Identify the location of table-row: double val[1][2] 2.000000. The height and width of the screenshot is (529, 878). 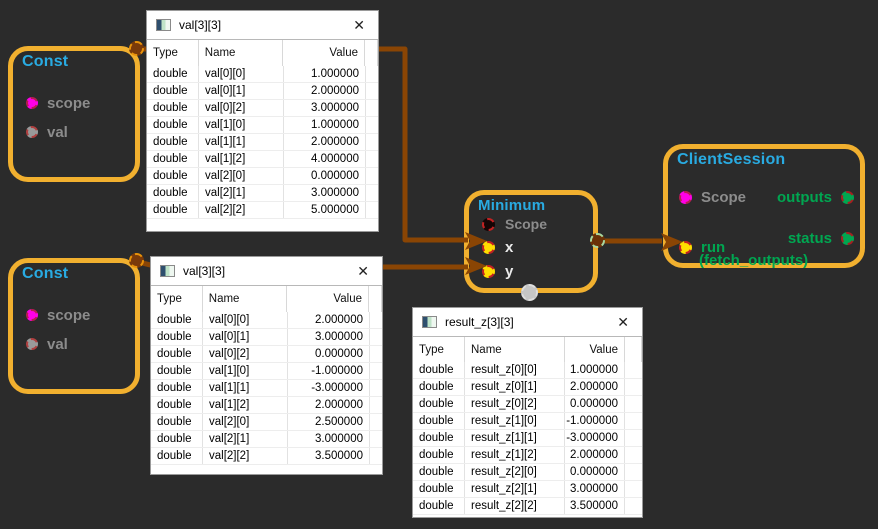
(266, 405).